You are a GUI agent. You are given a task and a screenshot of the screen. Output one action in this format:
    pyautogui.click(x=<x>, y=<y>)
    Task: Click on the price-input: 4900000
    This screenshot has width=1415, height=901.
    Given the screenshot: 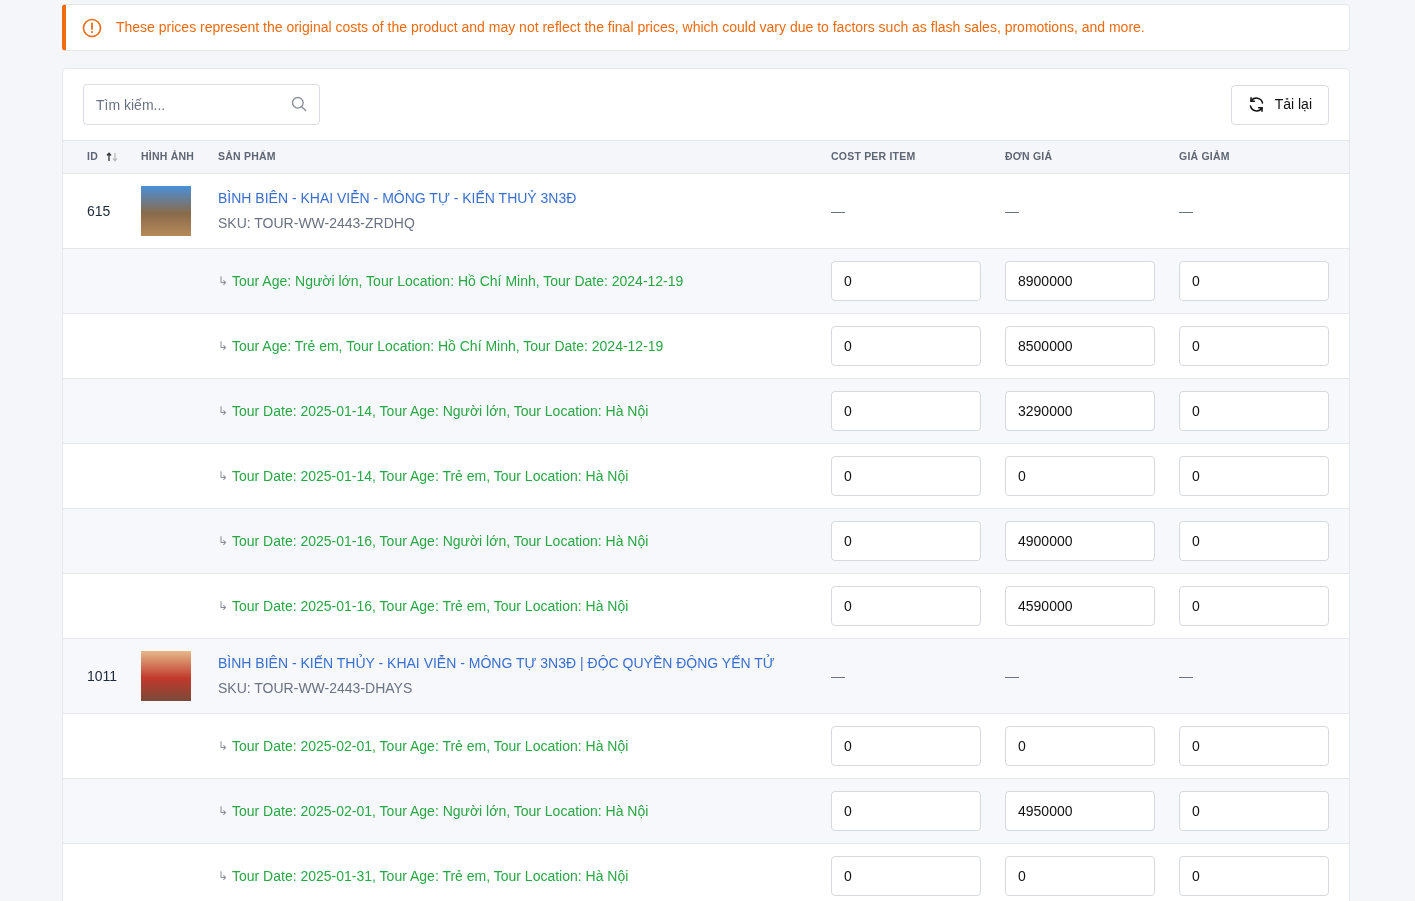 What is the action you would take?
    pyautogui.click(x=1080, y=541)
    